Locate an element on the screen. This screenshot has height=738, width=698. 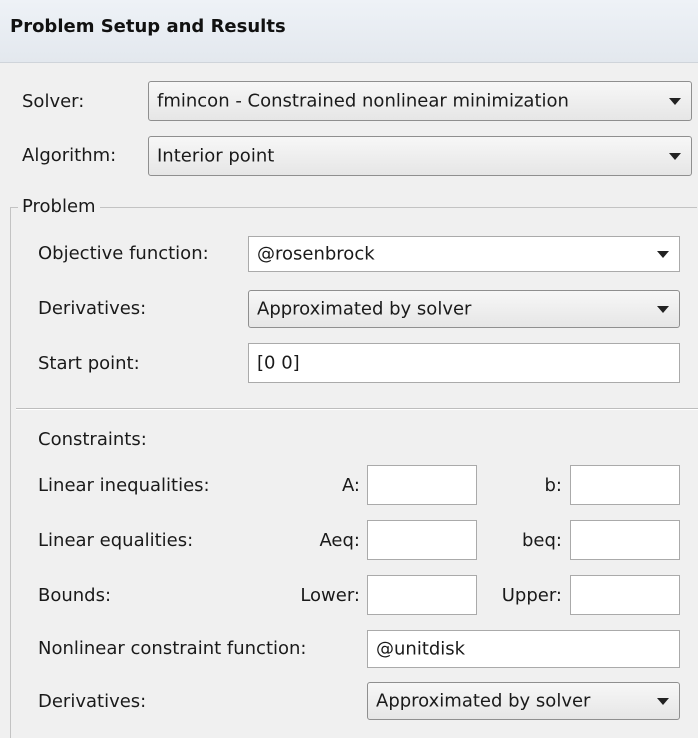
nonlinear-constraint-label: Nonlinear constraint function: is located at coordinates (172, 648).